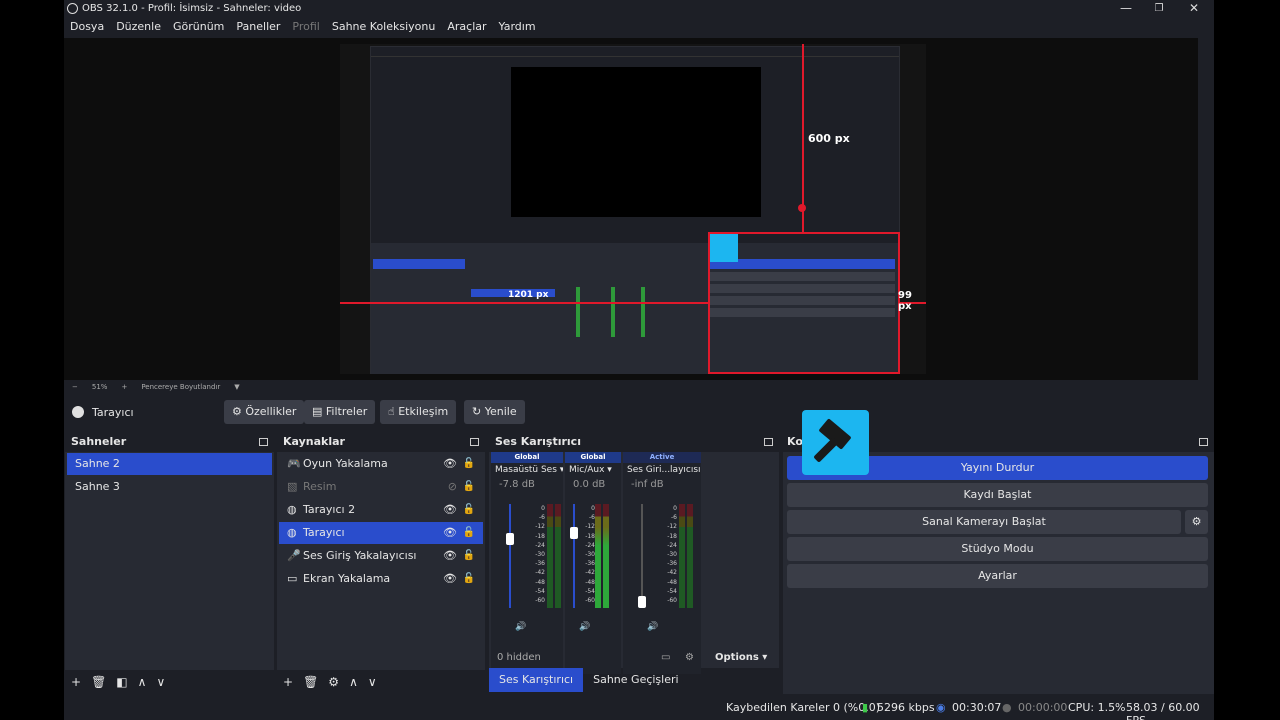 The height and width of the screenshot is (720, 1280). Describe the element at coordinates (527, 470) in the screenshot. I see `channel-name: Masaüstü Ses ▾` at that location.